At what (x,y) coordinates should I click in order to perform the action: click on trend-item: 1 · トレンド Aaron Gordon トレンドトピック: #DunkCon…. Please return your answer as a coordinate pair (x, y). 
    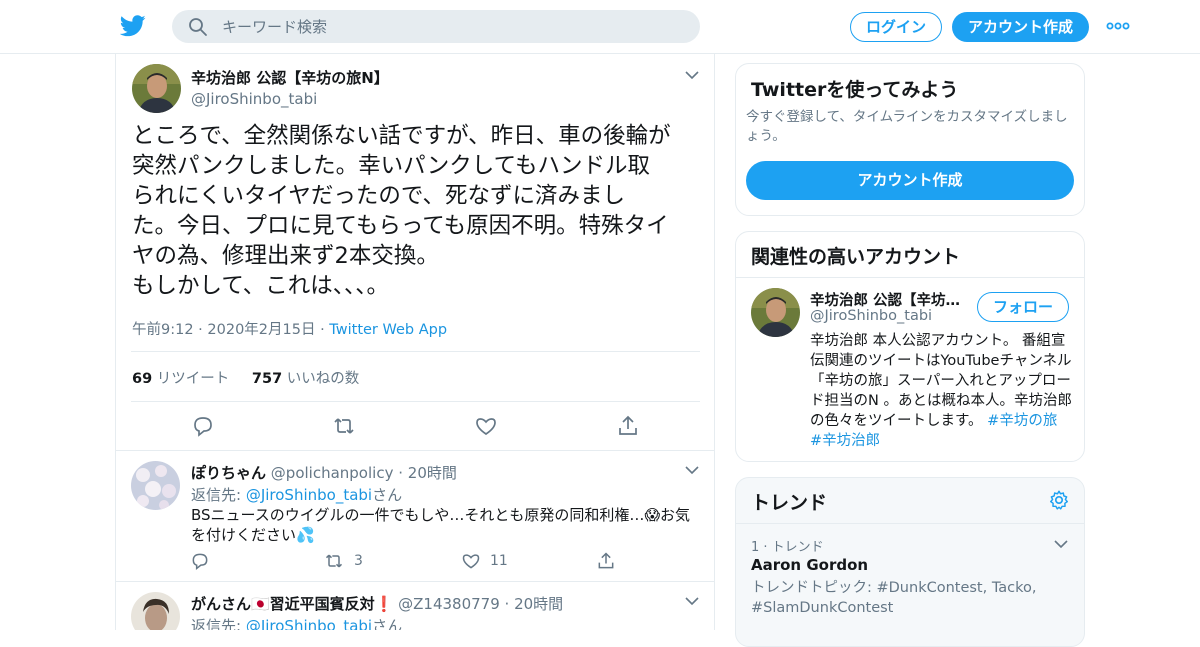
    Looking at the image, I should click on (910, 579).